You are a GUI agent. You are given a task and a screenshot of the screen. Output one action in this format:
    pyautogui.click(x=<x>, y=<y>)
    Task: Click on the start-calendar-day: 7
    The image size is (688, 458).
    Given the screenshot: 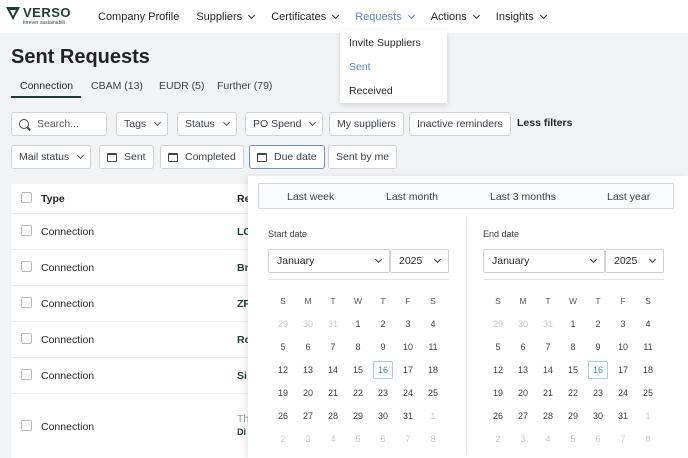 What is the action you would take?
    pyautogui.click(x=333, y=347)
    